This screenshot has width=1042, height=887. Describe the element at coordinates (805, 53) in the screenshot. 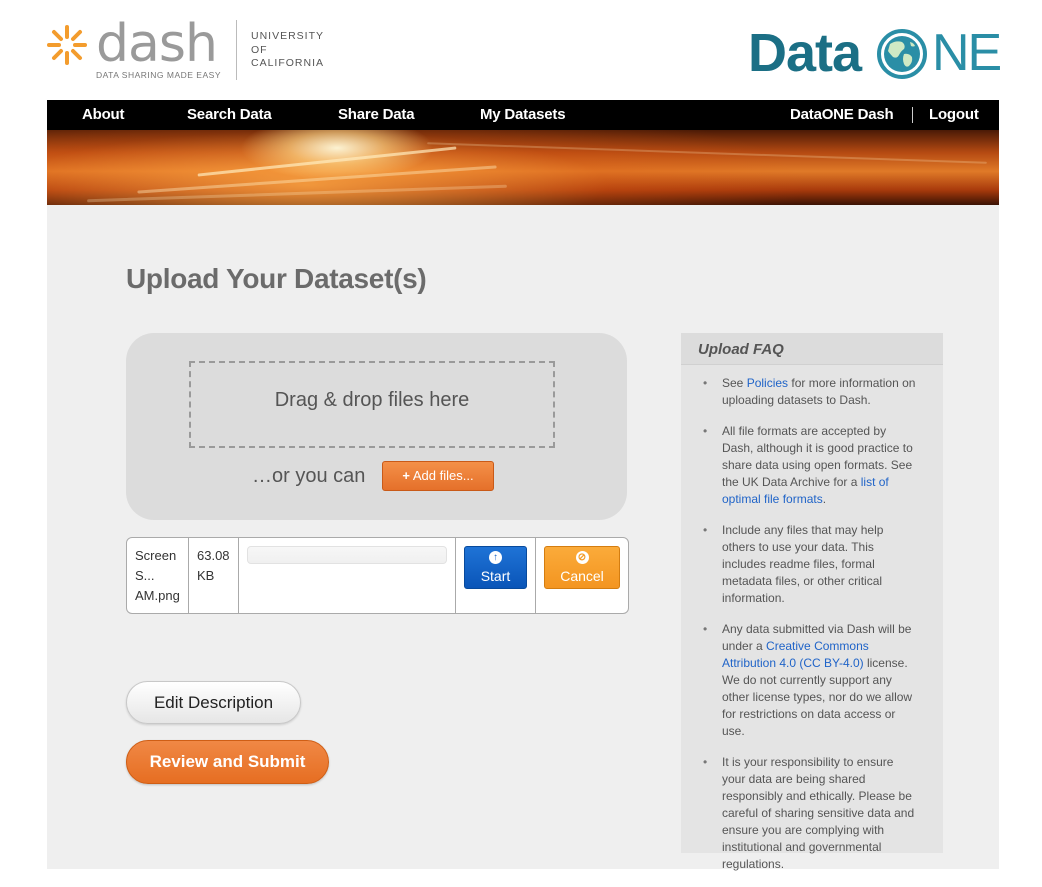

I see `dataone-word-data: Data` at that location.